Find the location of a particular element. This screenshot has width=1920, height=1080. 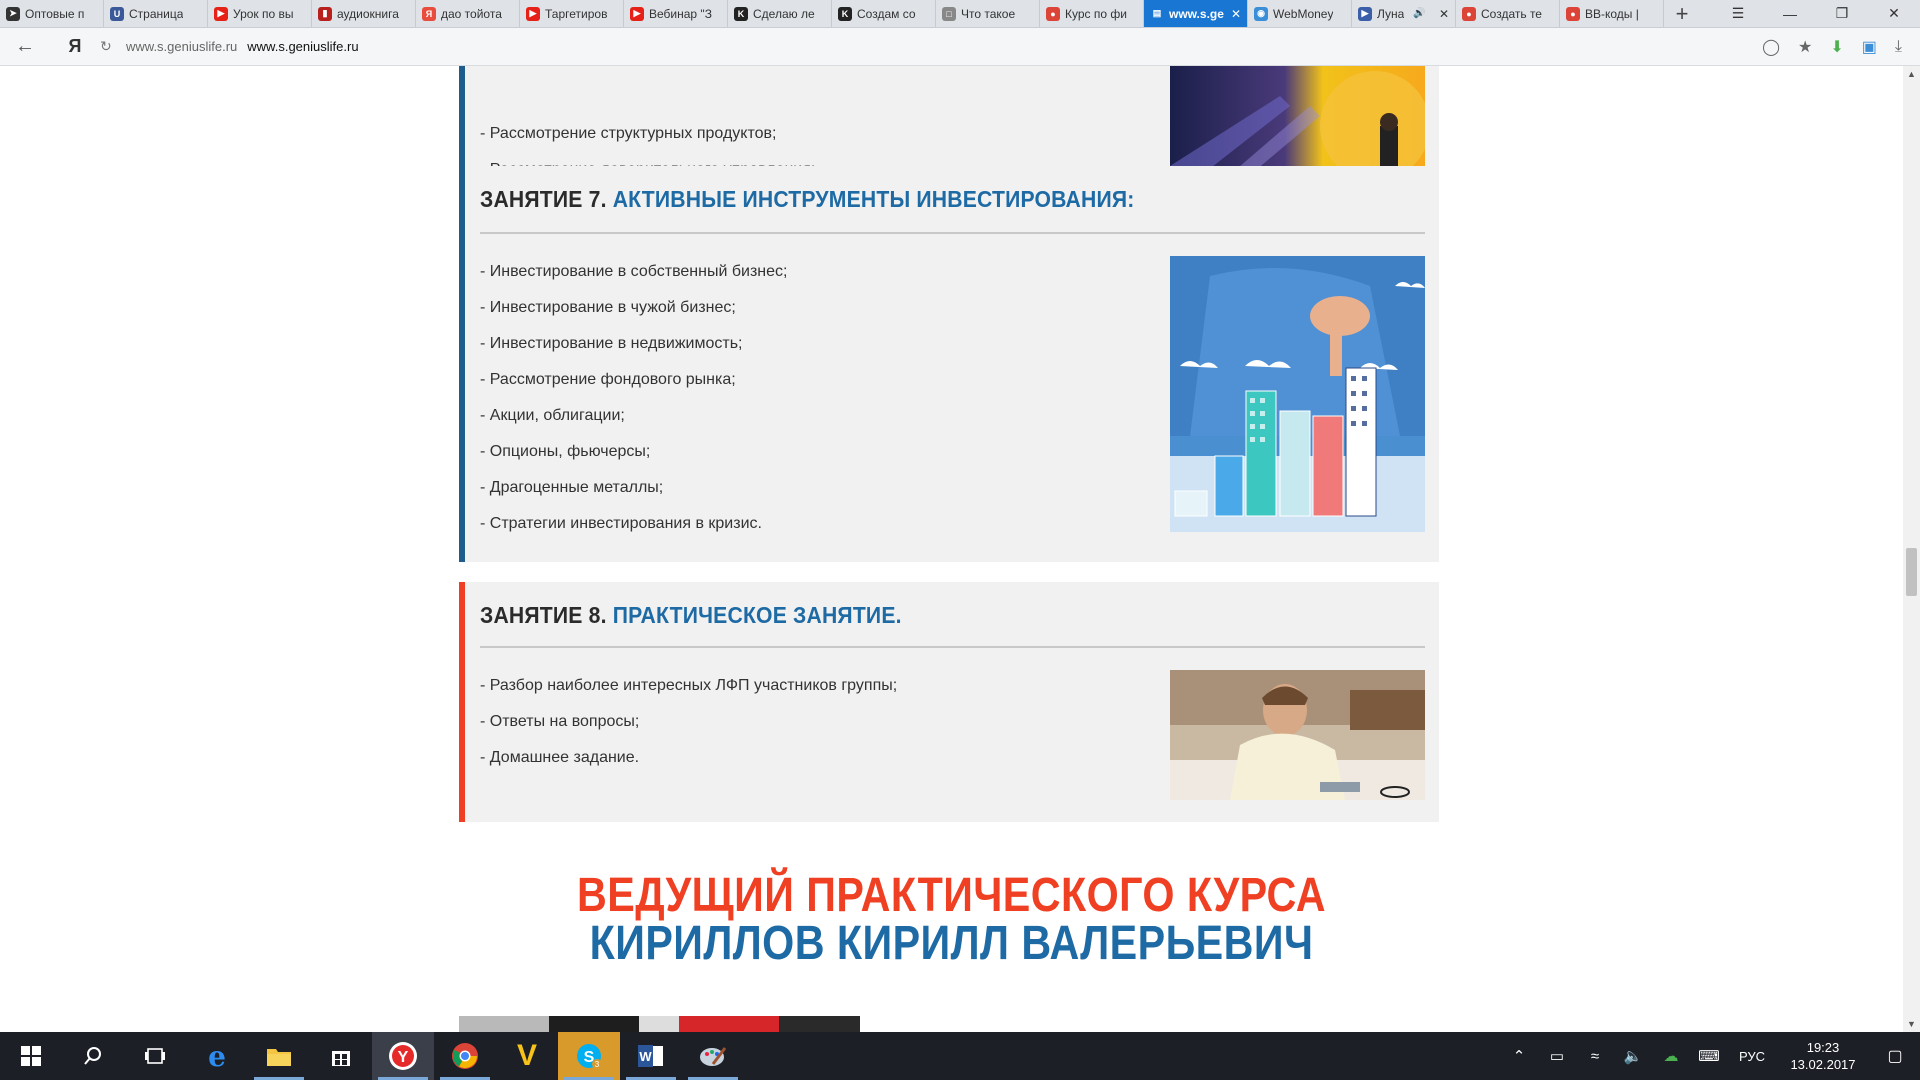

search-icon is located at coordinates (93, 1056).